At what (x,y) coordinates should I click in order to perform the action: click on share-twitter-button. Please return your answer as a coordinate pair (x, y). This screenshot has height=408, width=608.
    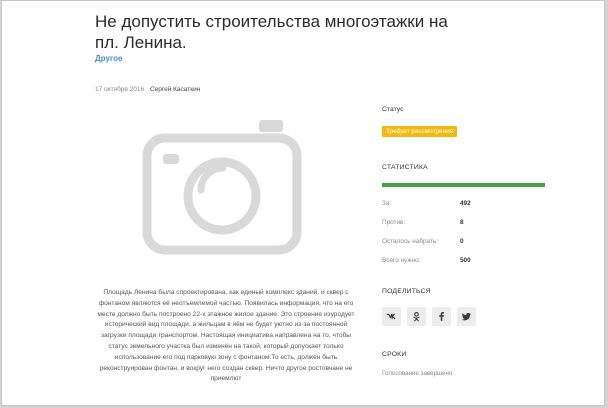
    Looking at the image, I should click on (466, 316).